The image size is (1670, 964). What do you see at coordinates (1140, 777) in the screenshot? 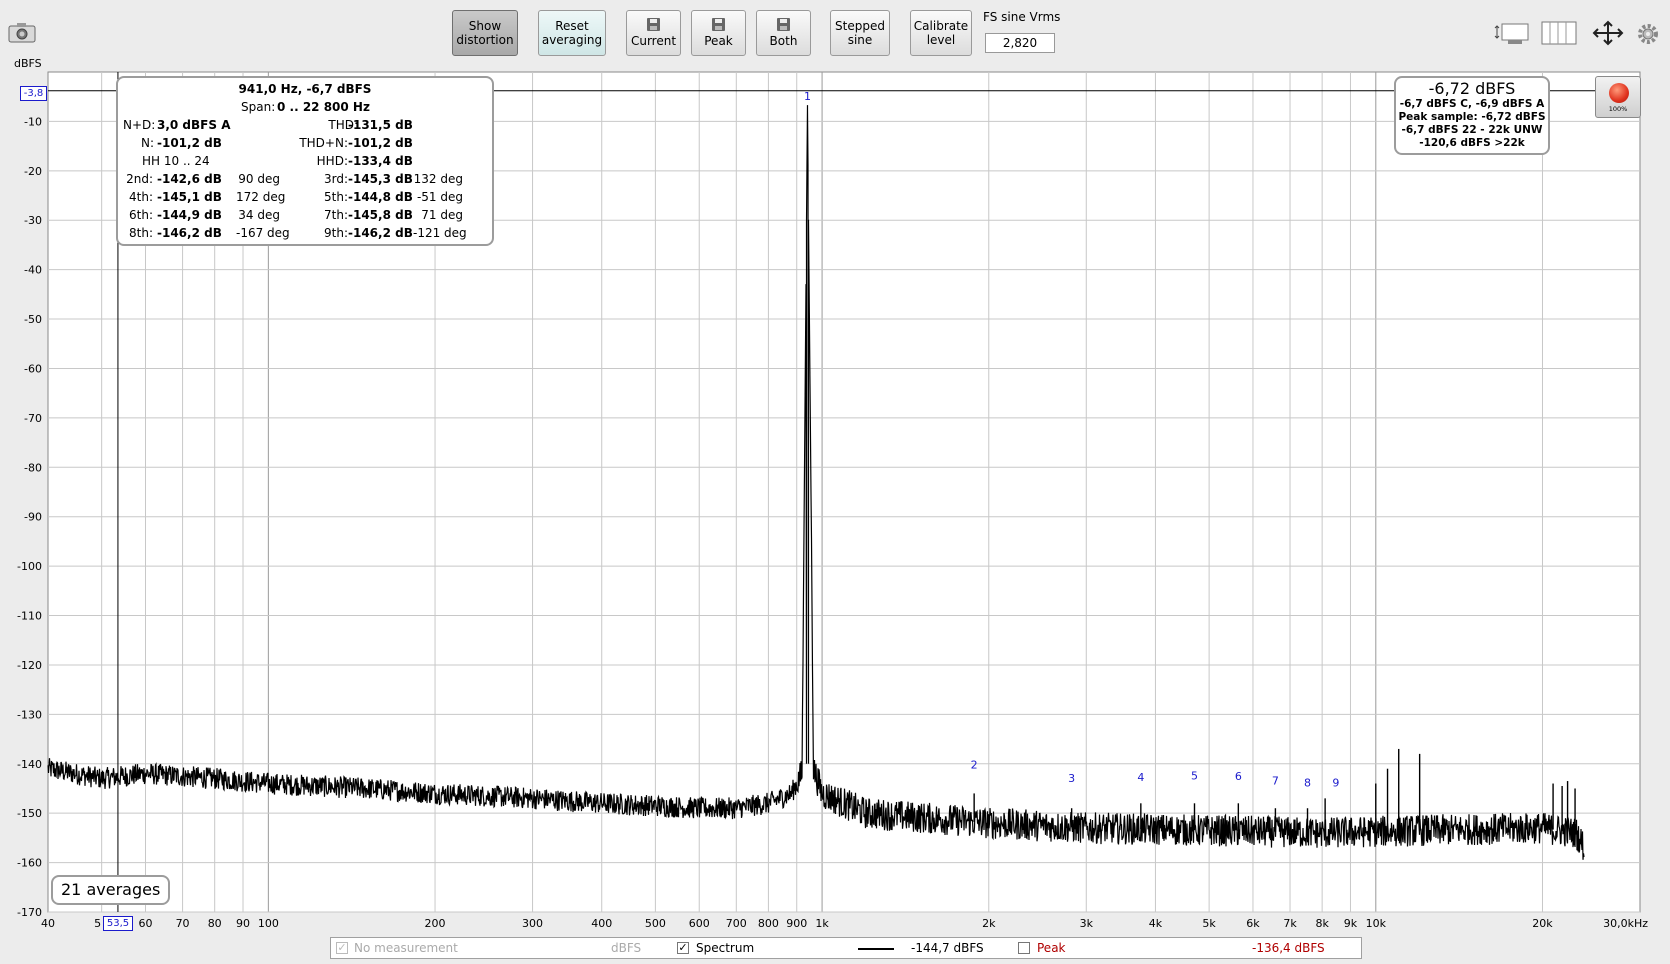
I see `harmonic-marker: 4` at bounding box center [1140, 777].